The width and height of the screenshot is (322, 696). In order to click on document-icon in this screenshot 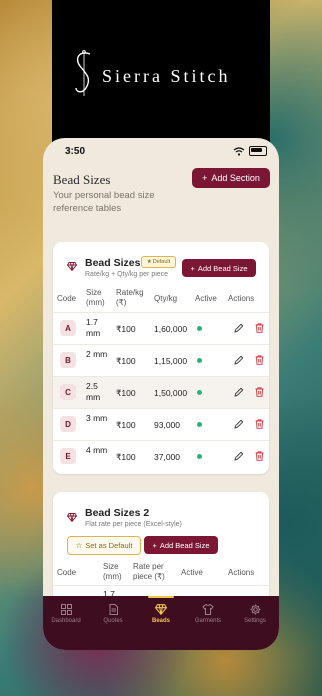, I will do `click(113, 609)`.